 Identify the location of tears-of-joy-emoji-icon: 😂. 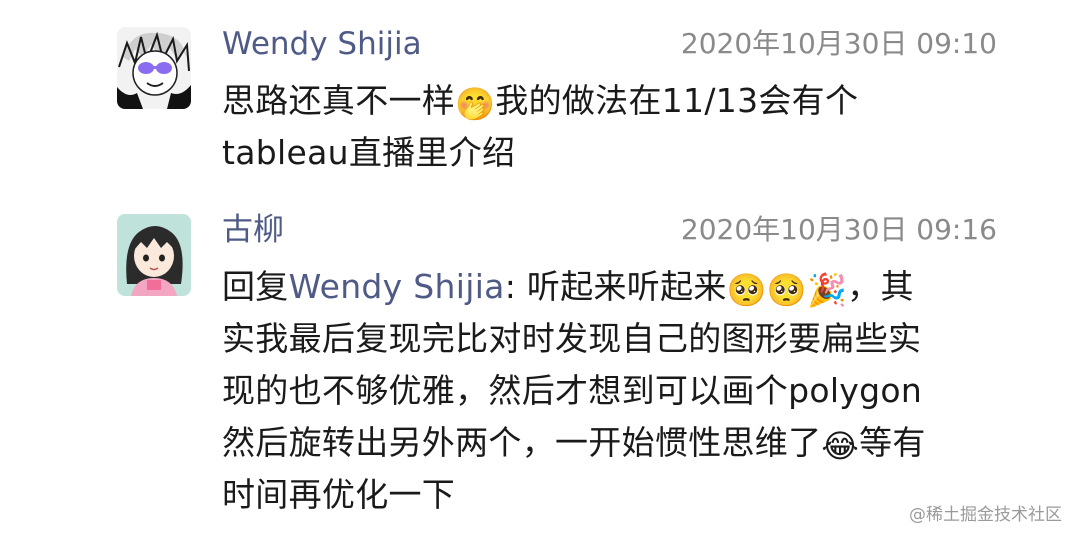
(840, 446).